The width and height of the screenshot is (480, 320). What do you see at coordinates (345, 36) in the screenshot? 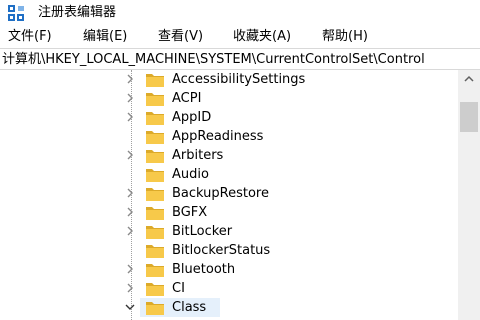
I see `menu-help: 帮助(H)` at bounding box center [345, 36].